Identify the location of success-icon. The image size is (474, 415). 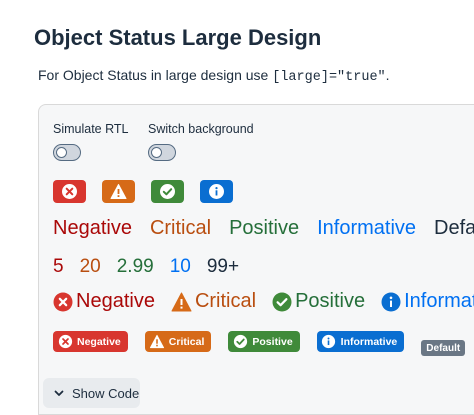
(282, 301).